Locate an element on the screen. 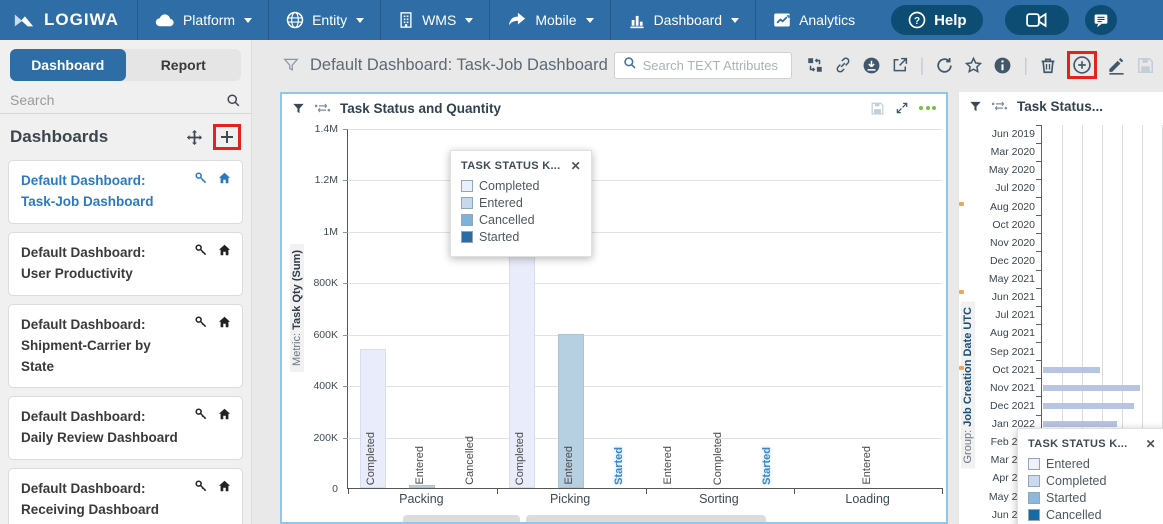 This screenshot has height=524, width=1163. edit-icon is located at coordinates (1116, 65).